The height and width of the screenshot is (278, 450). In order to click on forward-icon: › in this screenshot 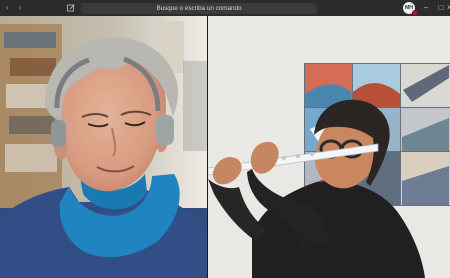, I will do `click(20, 7)`.